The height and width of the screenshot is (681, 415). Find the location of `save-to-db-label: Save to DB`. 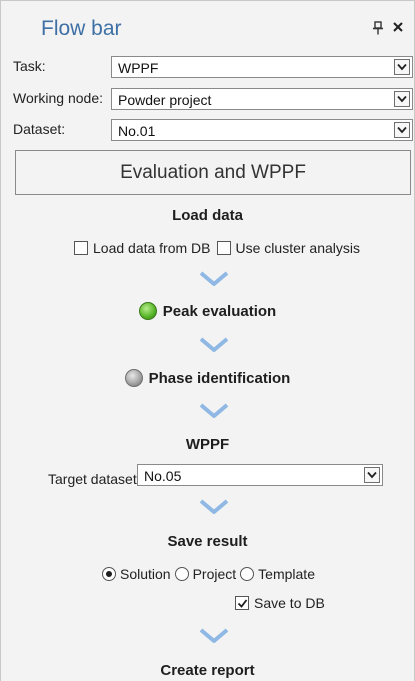

save-to-db-label: Save to DB is located at coordinates (289, 603).